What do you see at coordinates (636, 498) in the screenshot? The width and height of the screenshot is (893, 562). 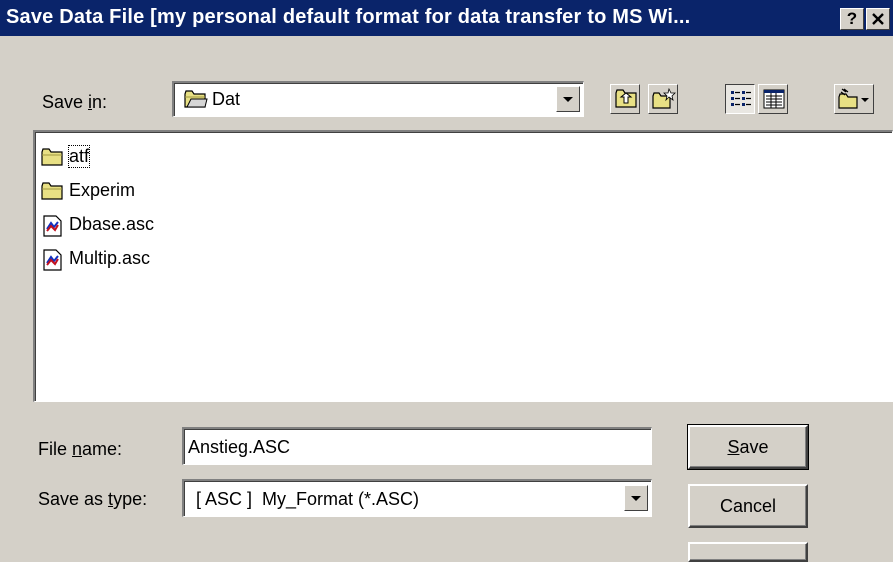 I see `save-as-type-dropdown-arrow` at bounding box center [636, 498].